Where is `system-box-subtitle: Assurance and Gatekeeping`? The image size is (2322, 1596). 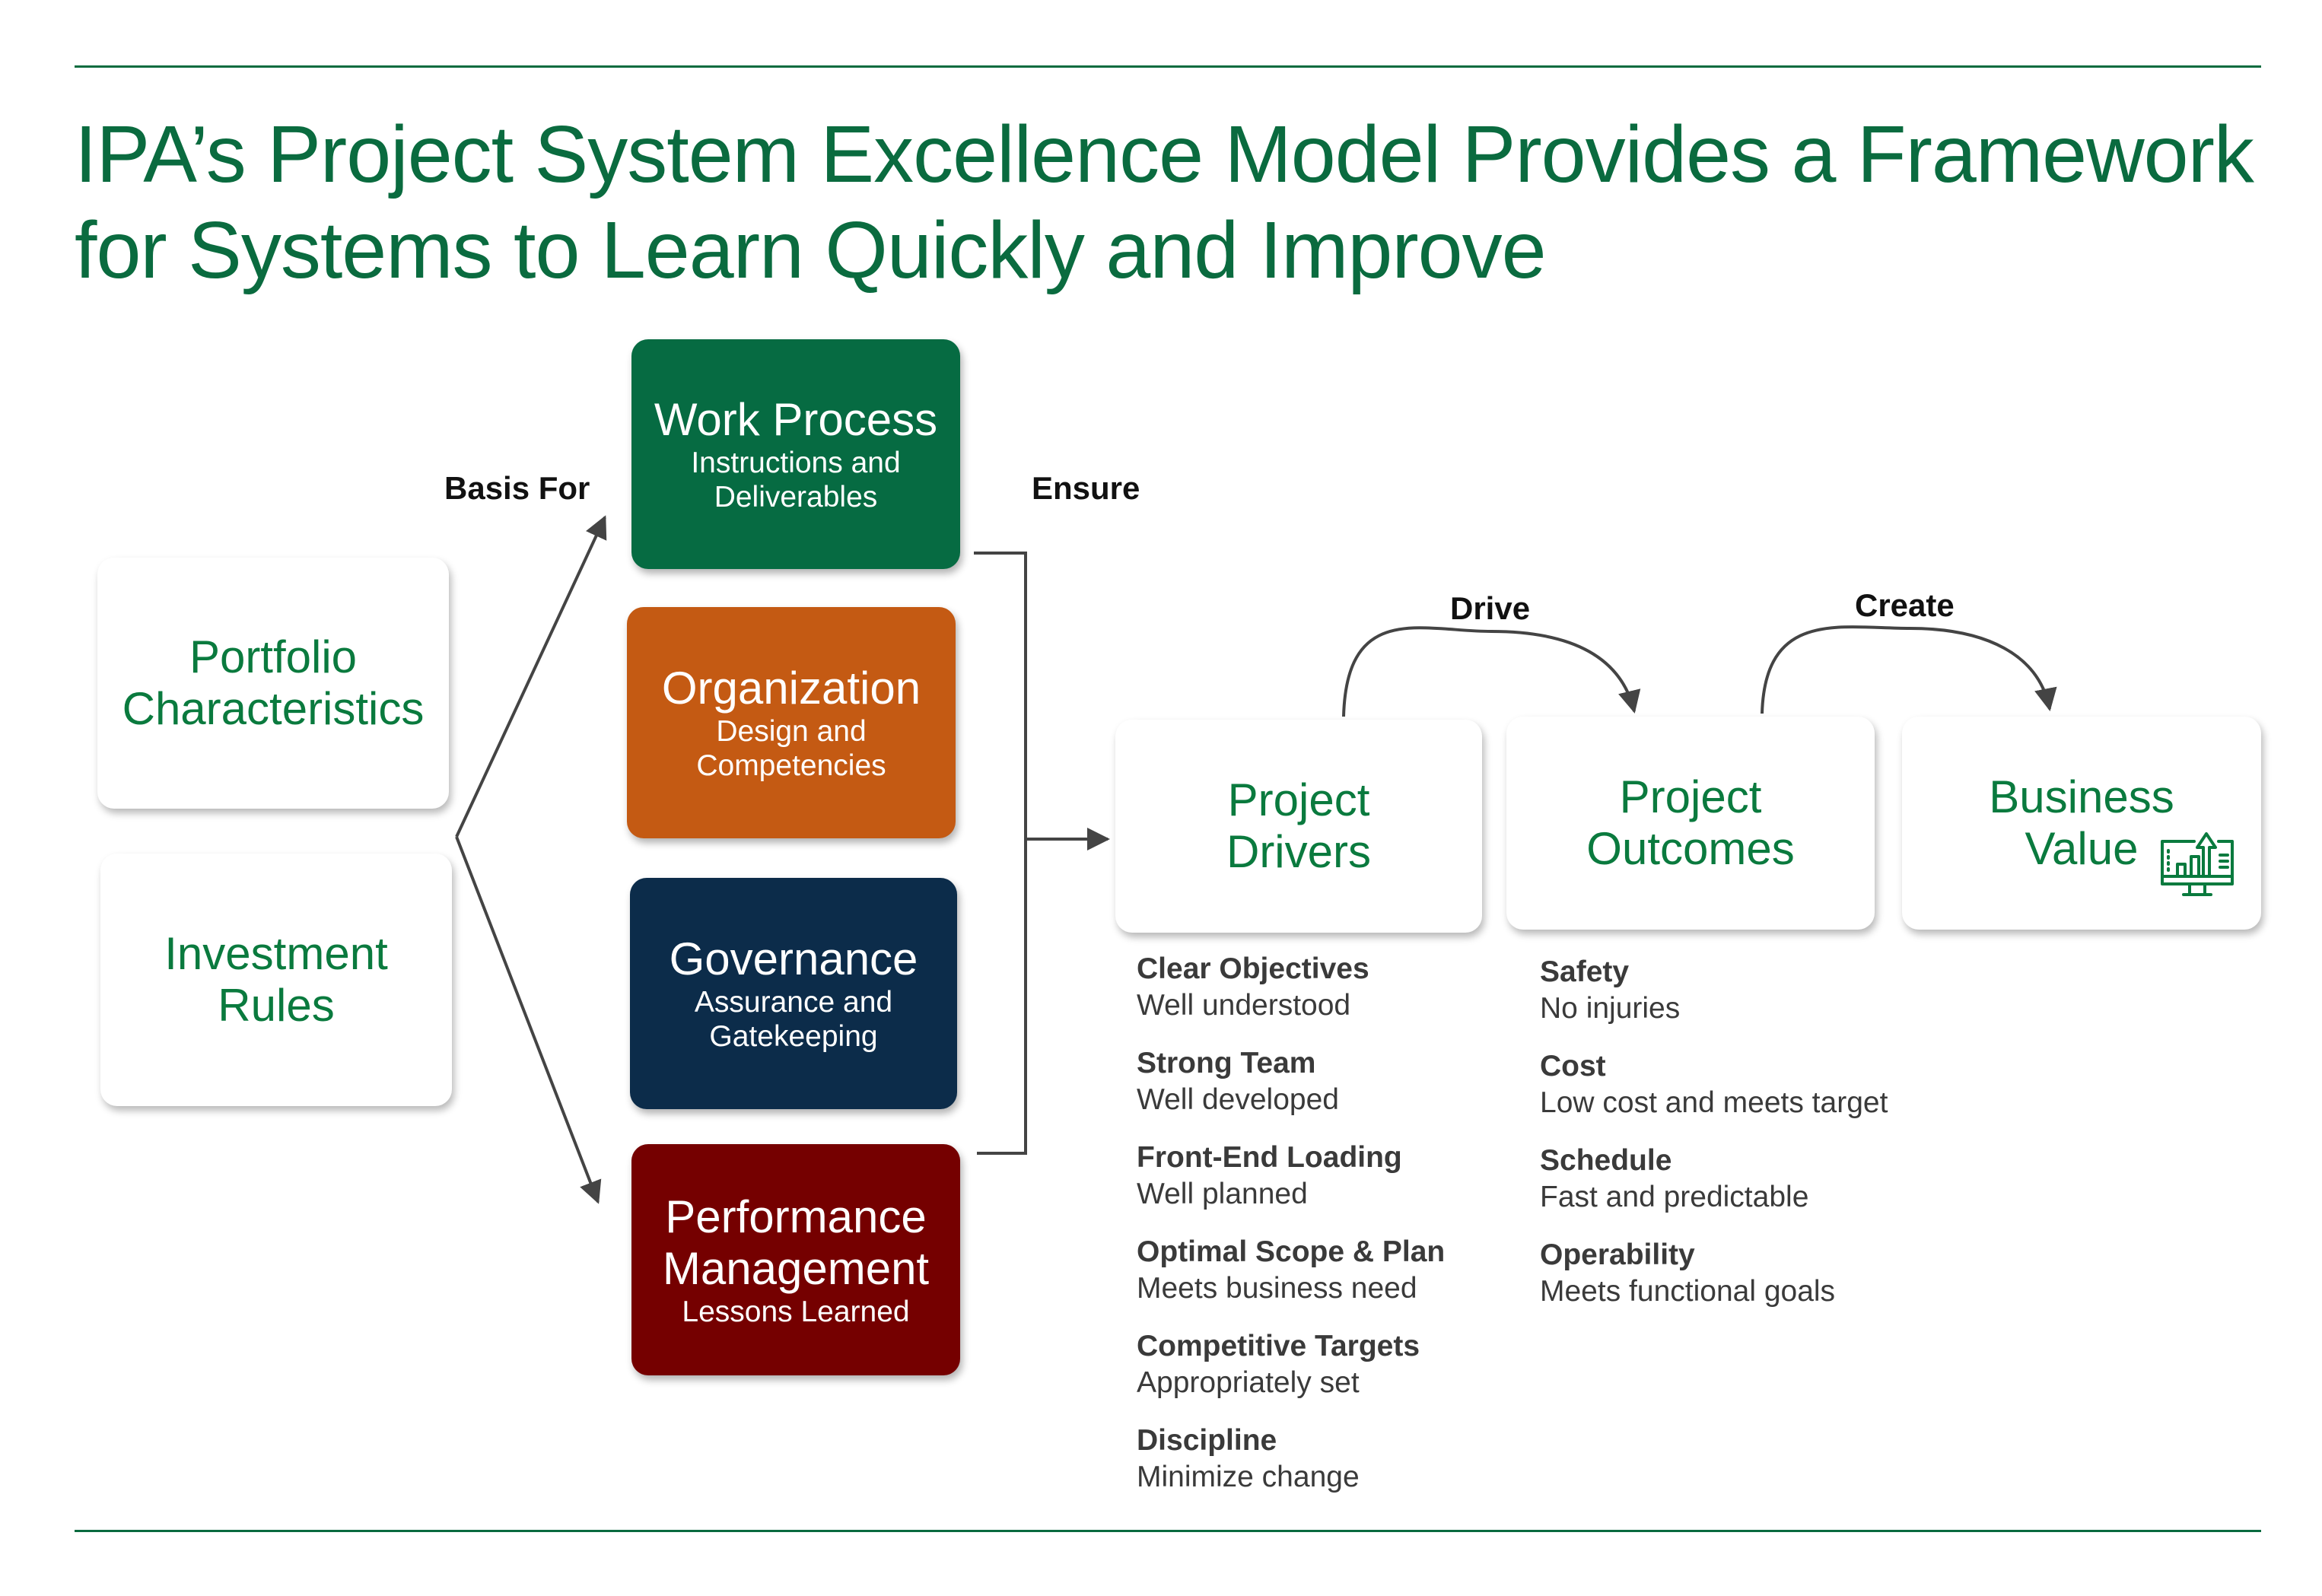 system-box-subtitle: Assurance and Gatekeeping is located at coordinates (793, 1019).